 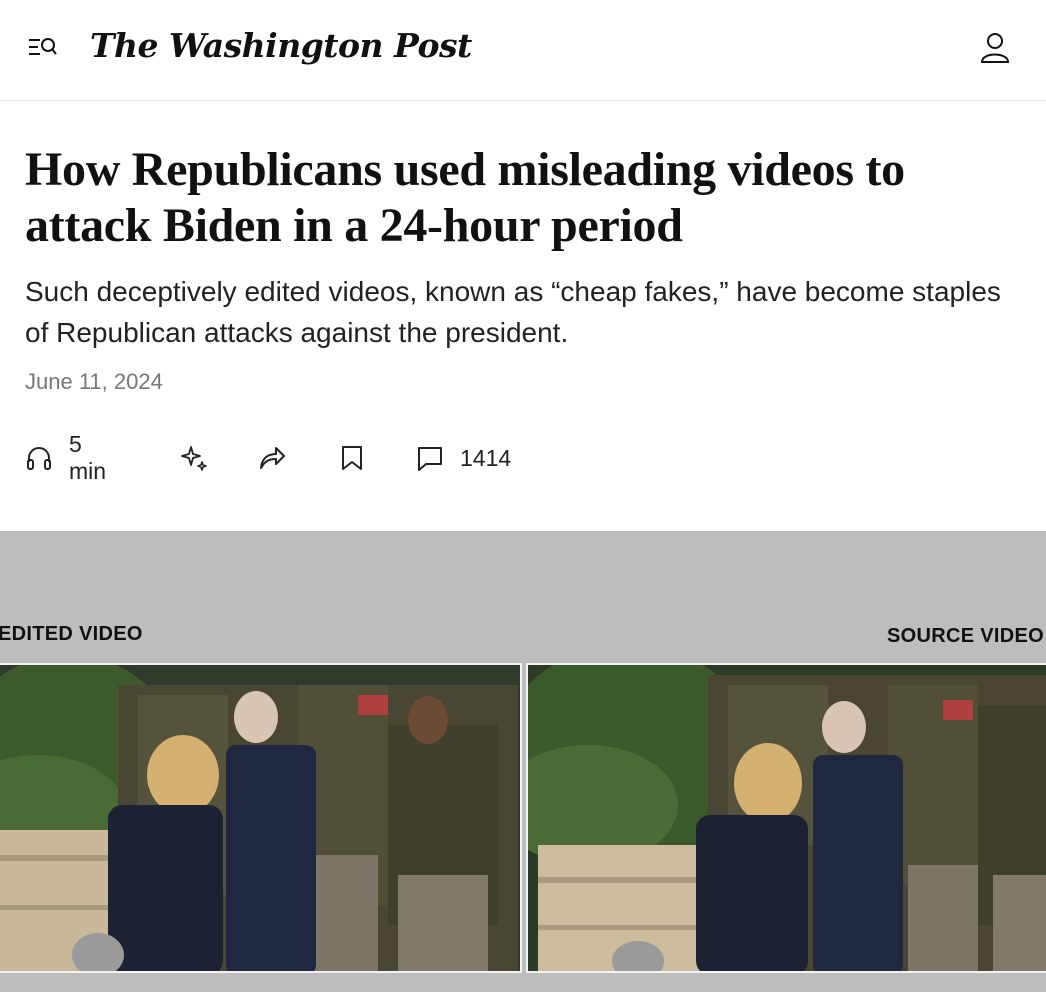 What do you see at coordinates (486, 457) in the screenshot?
I see `comments-count: 1414` at bounding box center [486, 457].